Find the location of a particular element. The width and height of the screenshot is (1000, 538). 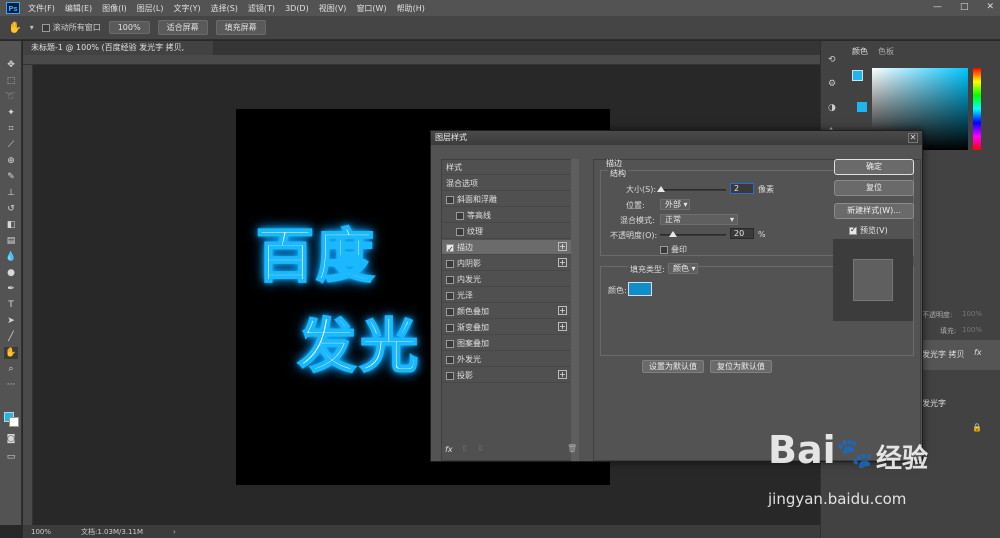

fx-menu-icon: fx is located at coordinates (449, 449).